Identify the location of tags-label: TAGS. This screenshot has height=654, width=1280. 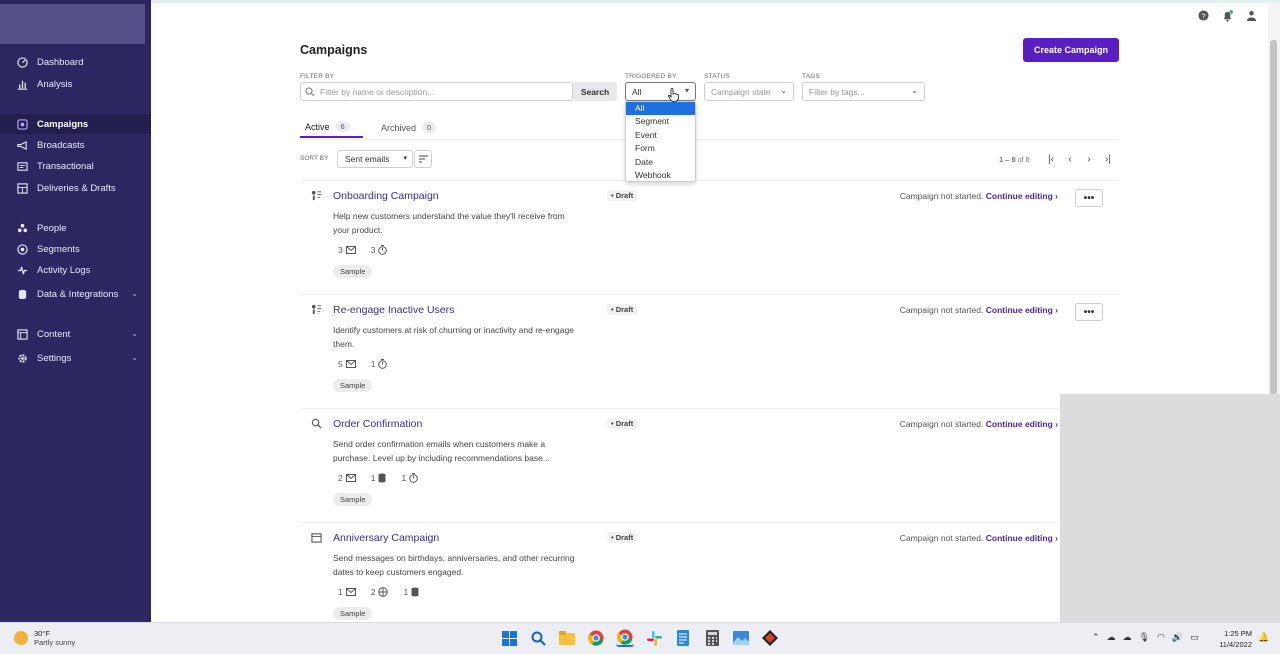
(811, 76).